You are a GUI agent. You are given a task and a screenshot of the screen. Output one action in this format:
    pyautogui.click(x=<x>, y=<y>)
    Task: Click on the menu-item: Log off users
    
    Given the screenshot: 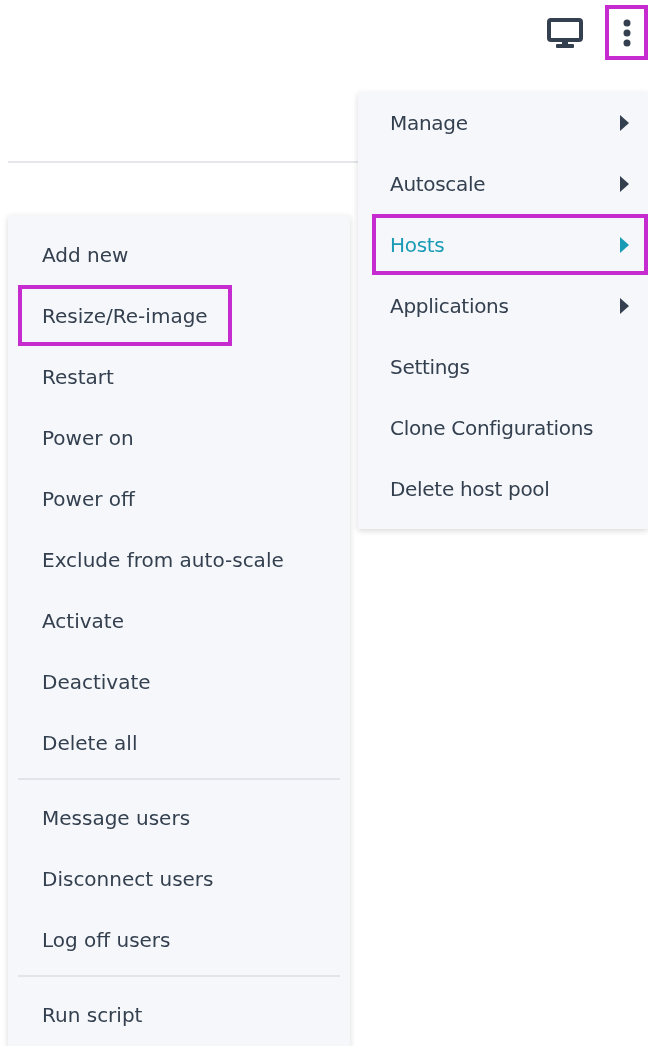 What is the action you would take?
    pyautogui.click(x=106, y=939)
    